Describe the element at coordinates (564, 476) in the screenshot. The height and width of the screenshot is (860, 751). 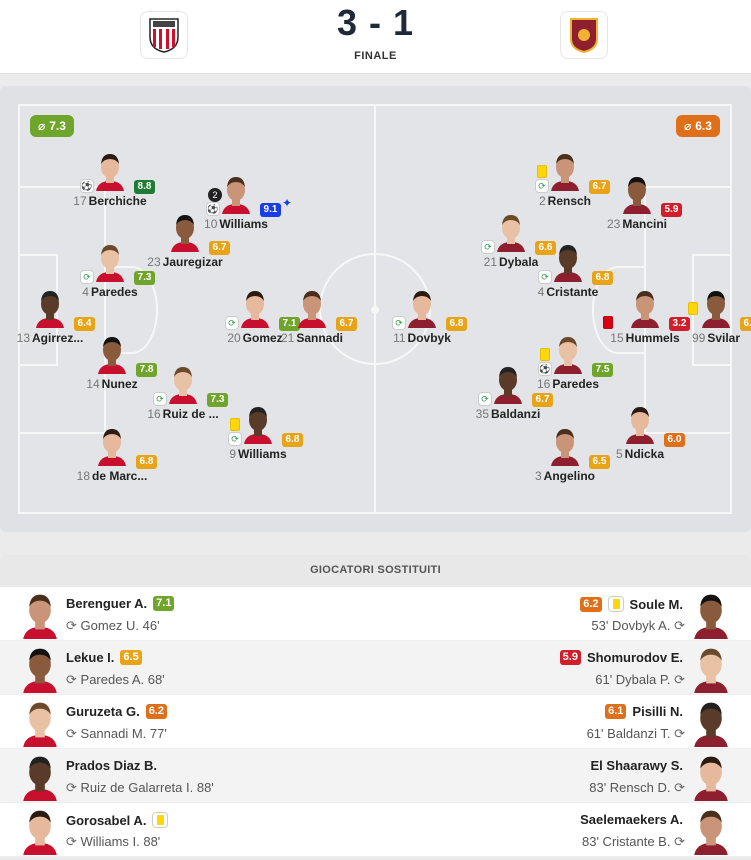
I see `player-name: 3 Angelino` at that location.